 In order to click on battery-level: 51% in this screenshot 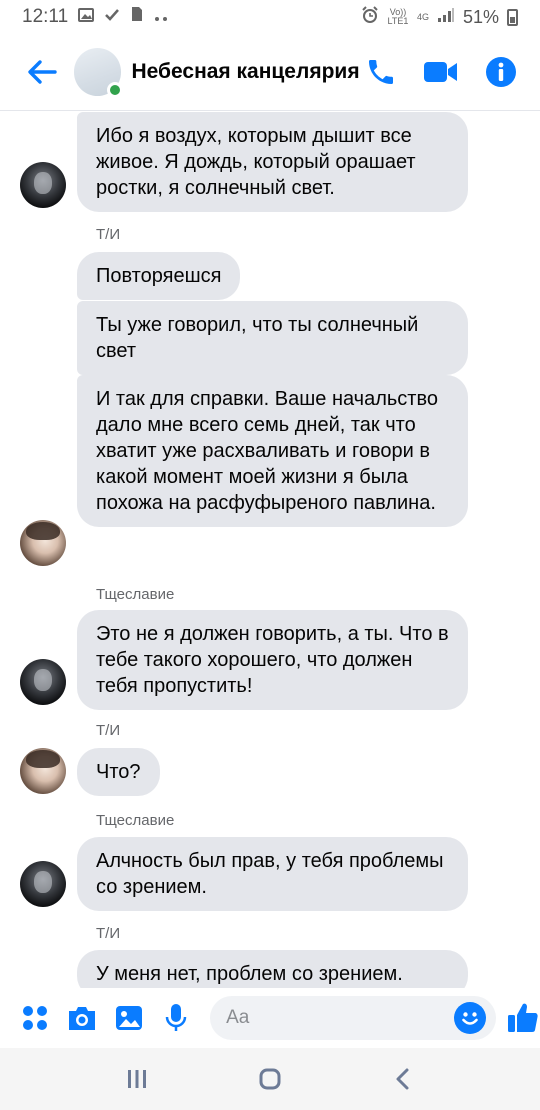, I will do `click(480, 16)`.